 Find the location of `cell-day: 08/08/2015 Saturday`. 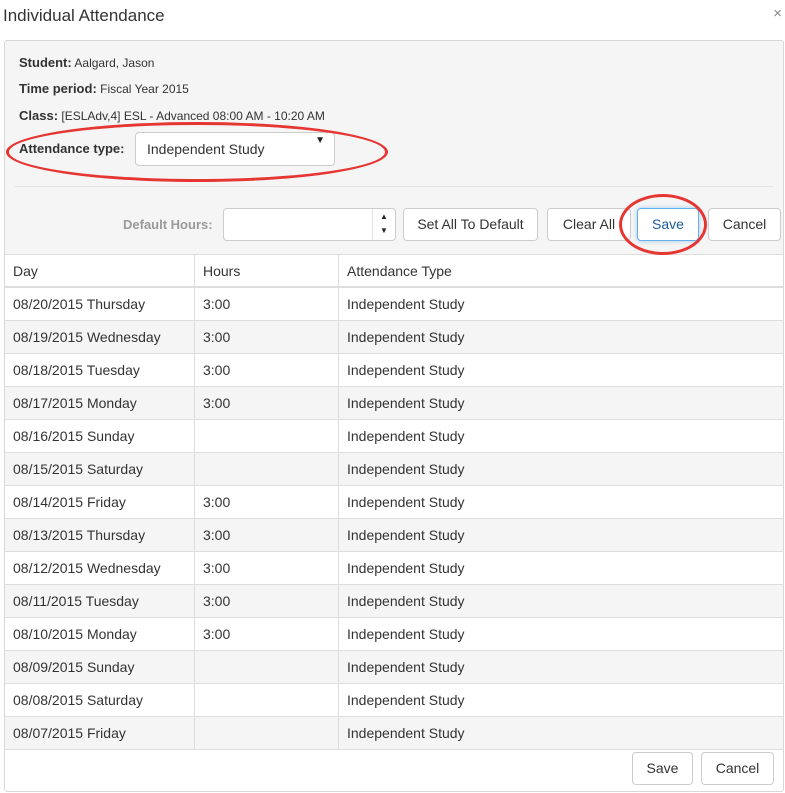

cell-day: 08/08/2015 Saturday is located at coordinates (100, 700).